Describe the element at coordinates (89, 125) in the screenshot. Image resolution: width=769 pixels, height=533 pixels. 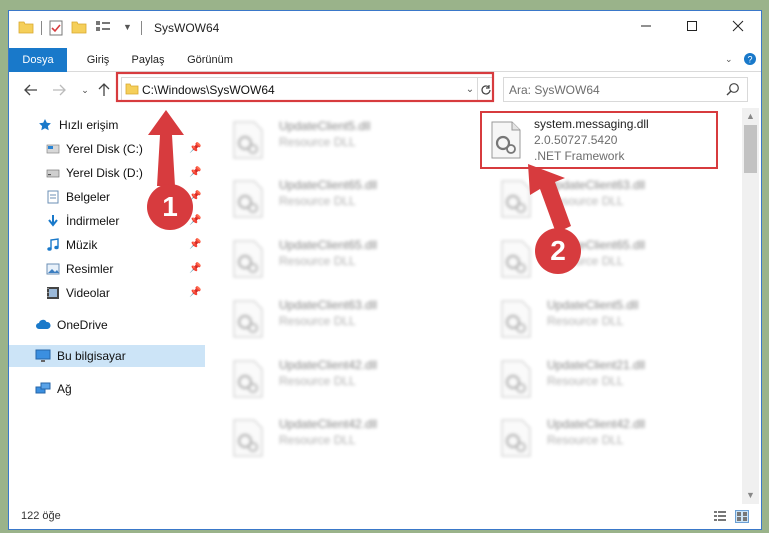
I see `sidebar-item-label: Hızlı erişim` at that location.